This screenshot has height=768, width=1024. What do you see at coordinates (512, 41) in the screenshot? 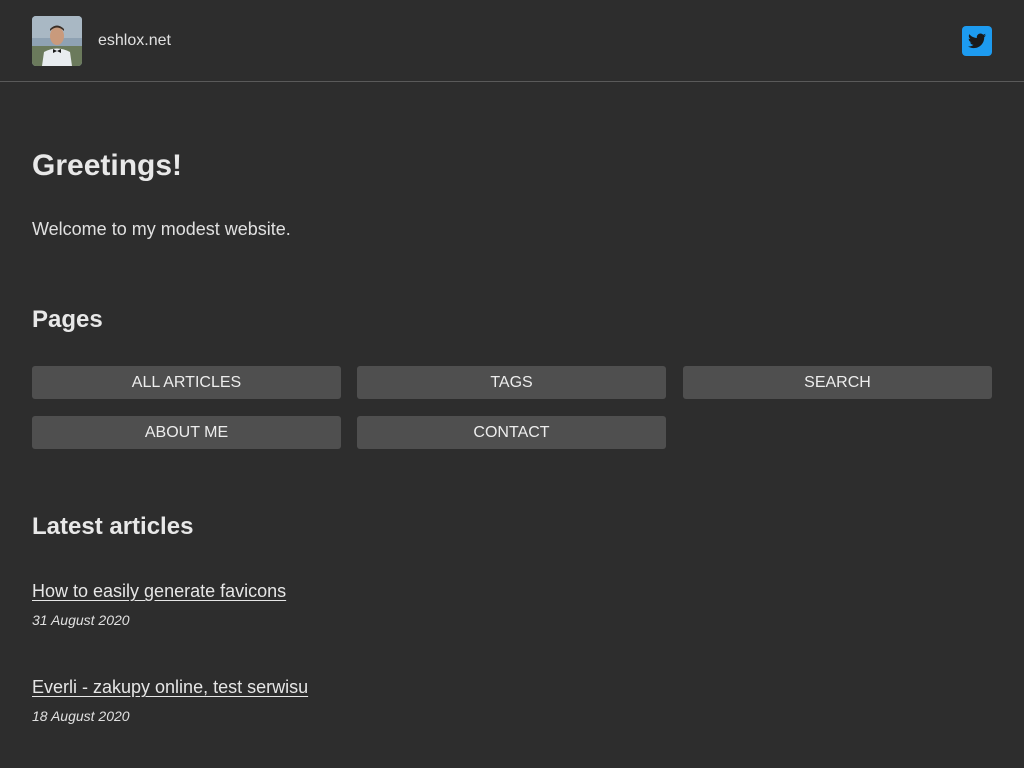
I see `site-header: eshlox.net` at bounding box center [512, 41].